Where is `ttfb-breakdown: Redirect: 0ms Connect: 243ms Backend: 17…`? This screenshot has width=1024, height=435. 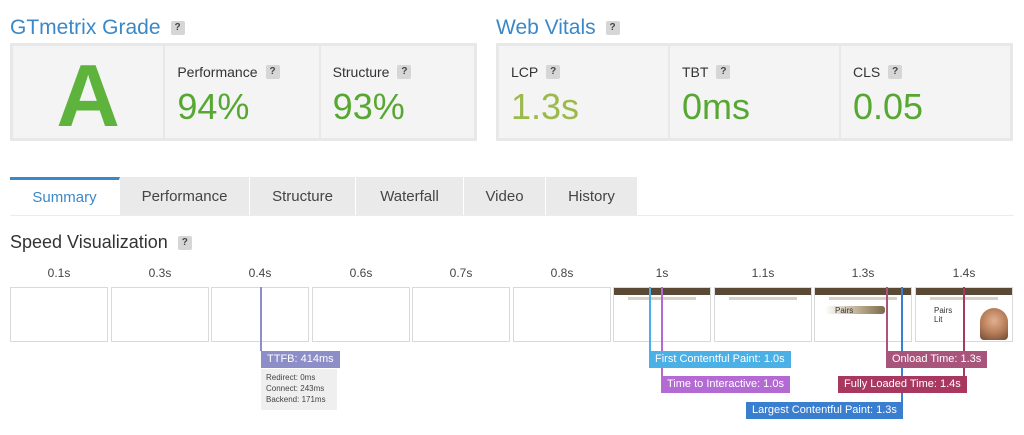 ttfb-breakdown: Redirect: 0ms Connect: 243ms Backend: 17… is located at coordinates (299, 389).